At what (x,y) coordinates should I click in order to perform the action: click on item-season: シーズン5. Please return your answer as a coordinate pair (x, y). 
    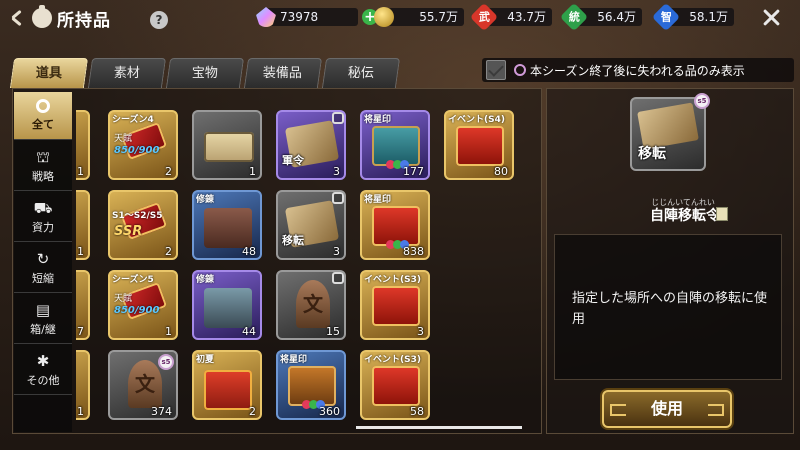
    Looking at the image, I should click on (133, 280).